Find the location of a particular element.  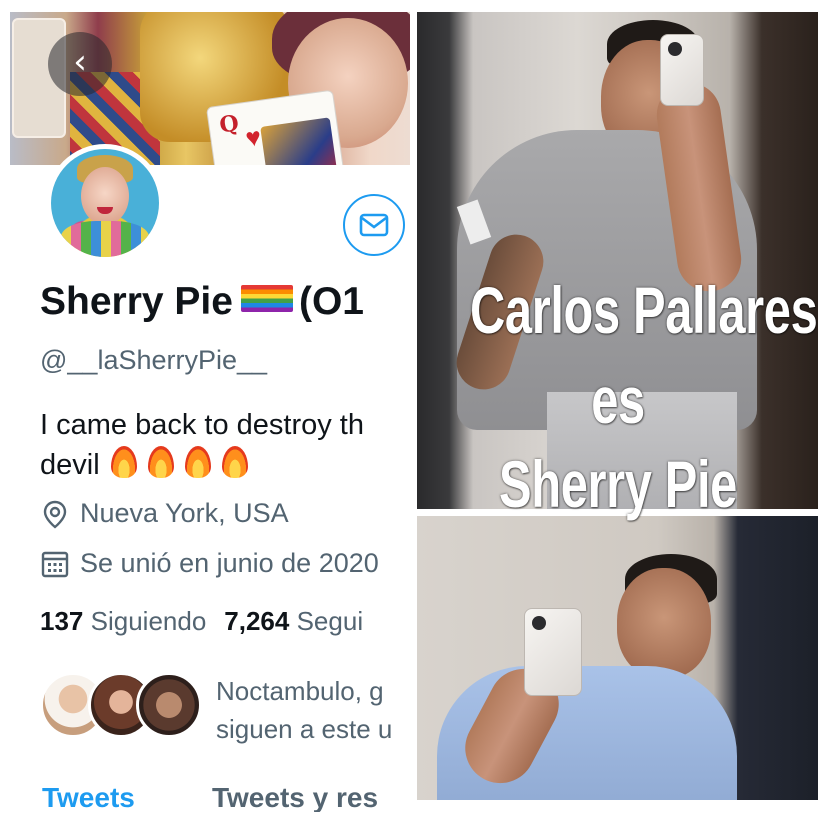

tab-tweets: Tweets is located at coordinates (88, 797).